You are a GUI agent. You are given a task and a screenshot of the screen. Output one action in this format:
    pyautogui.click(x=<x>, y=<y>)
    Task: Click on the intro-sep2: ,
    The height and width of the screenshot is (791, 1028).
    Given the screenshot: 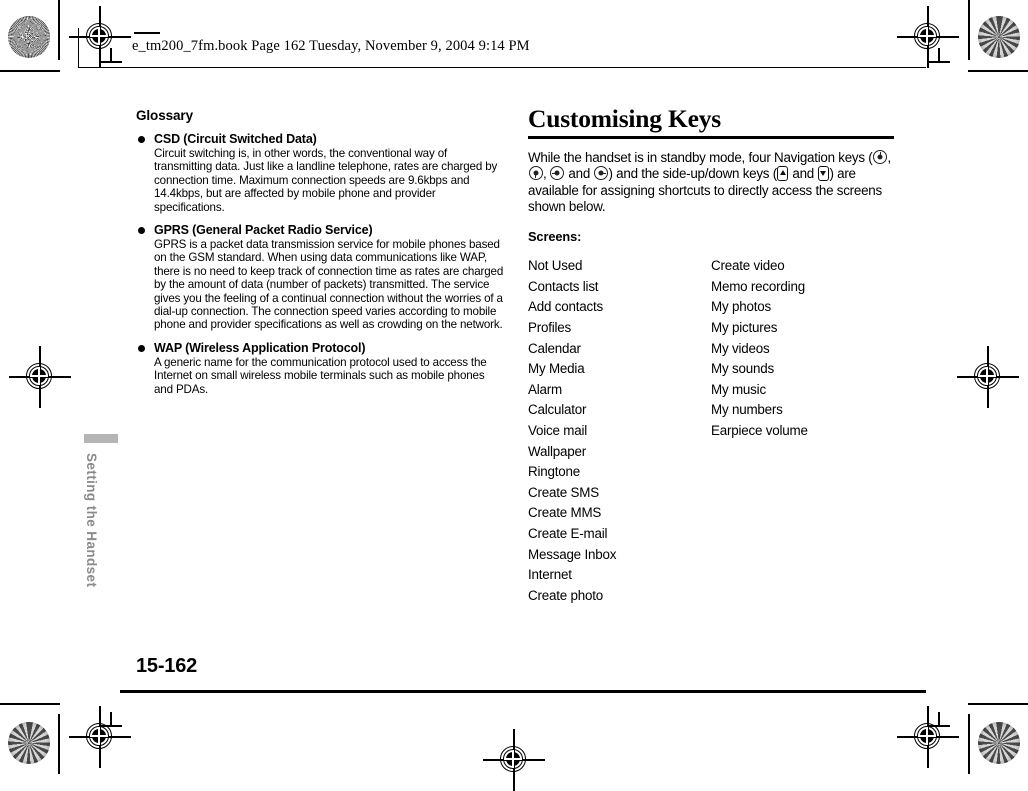 What is the action you would take?
    pyautogui.click(x=546, y=174)
    